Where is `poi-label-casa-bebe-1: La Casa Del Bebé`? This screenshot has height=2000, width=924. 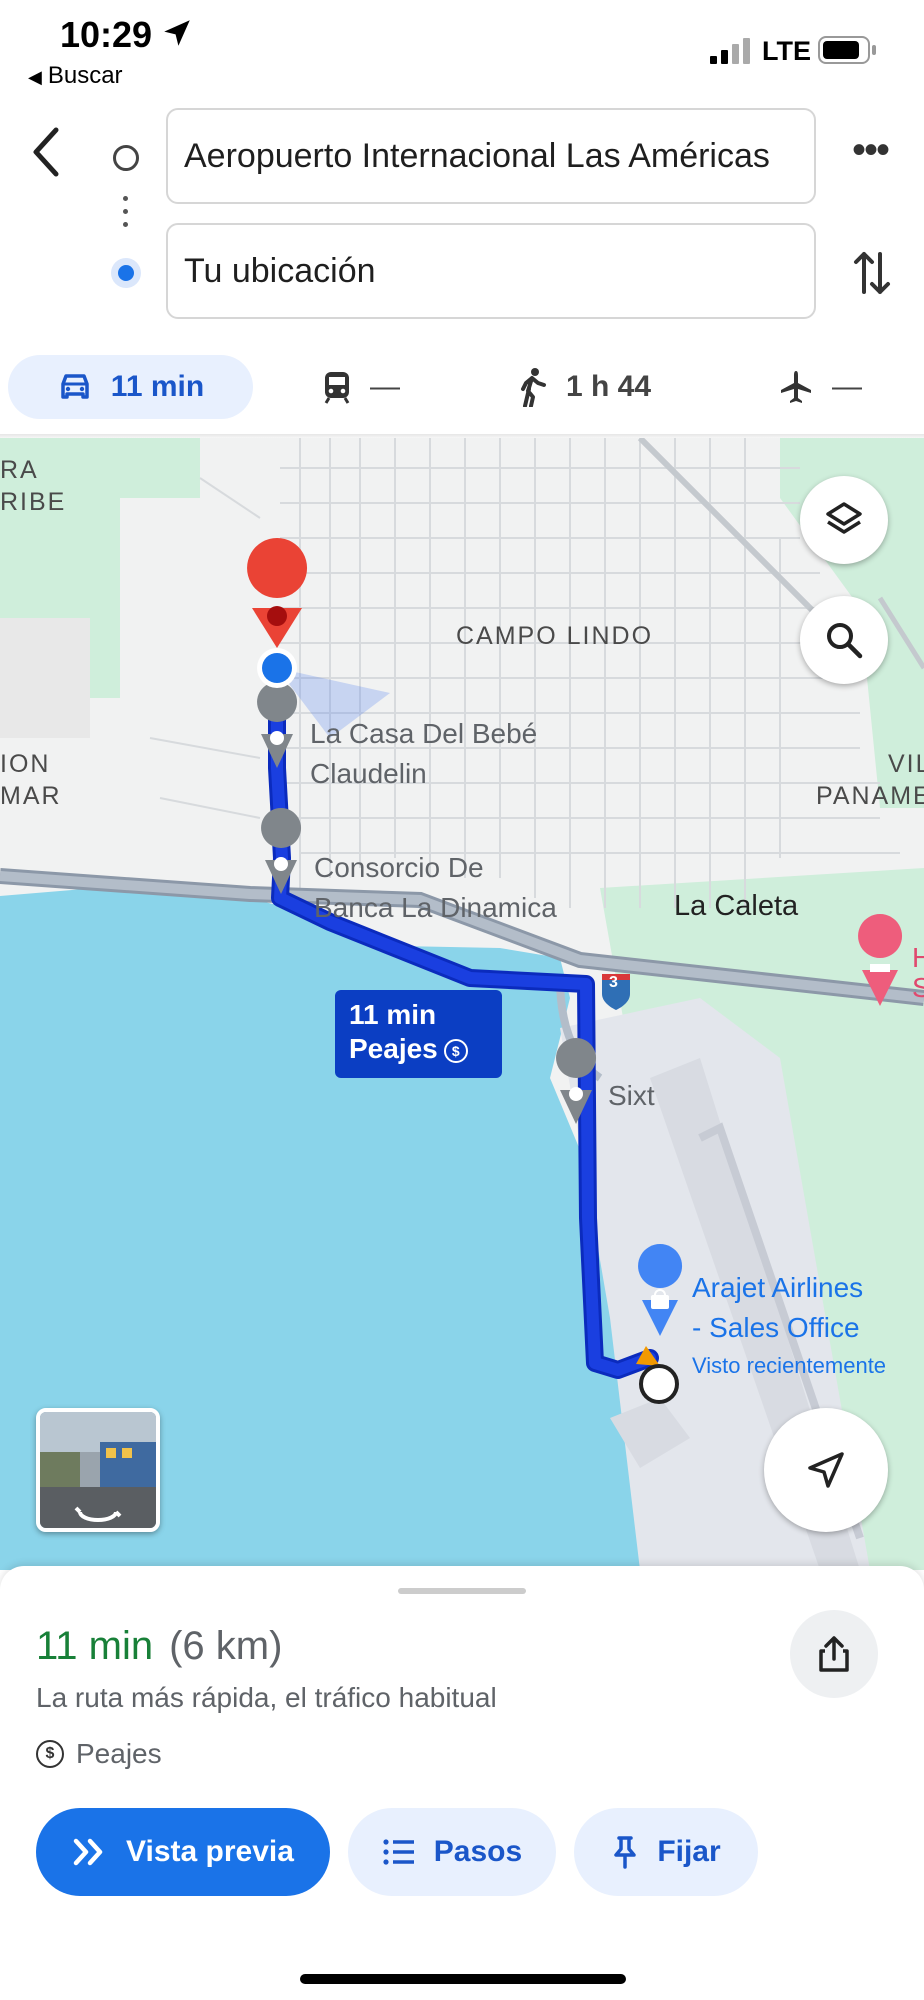
poi-label-casa-bebe-1: La Casa Del Bebé is located at coordinates (423, 734).